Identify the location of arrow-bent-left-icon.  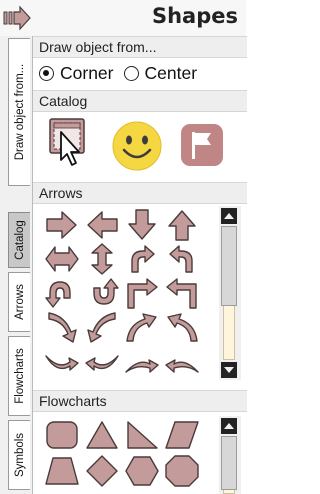
(181, 293).